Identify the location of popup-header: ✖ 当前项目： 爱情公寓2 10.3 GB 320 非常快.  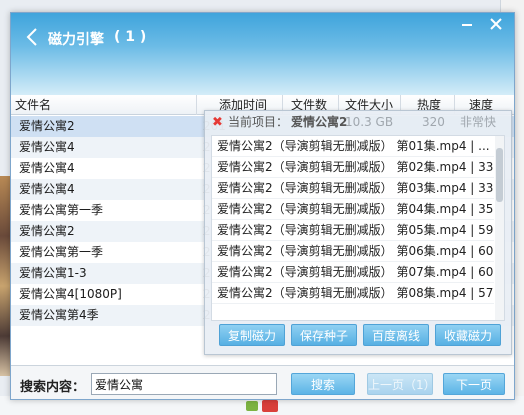
(358, 122).